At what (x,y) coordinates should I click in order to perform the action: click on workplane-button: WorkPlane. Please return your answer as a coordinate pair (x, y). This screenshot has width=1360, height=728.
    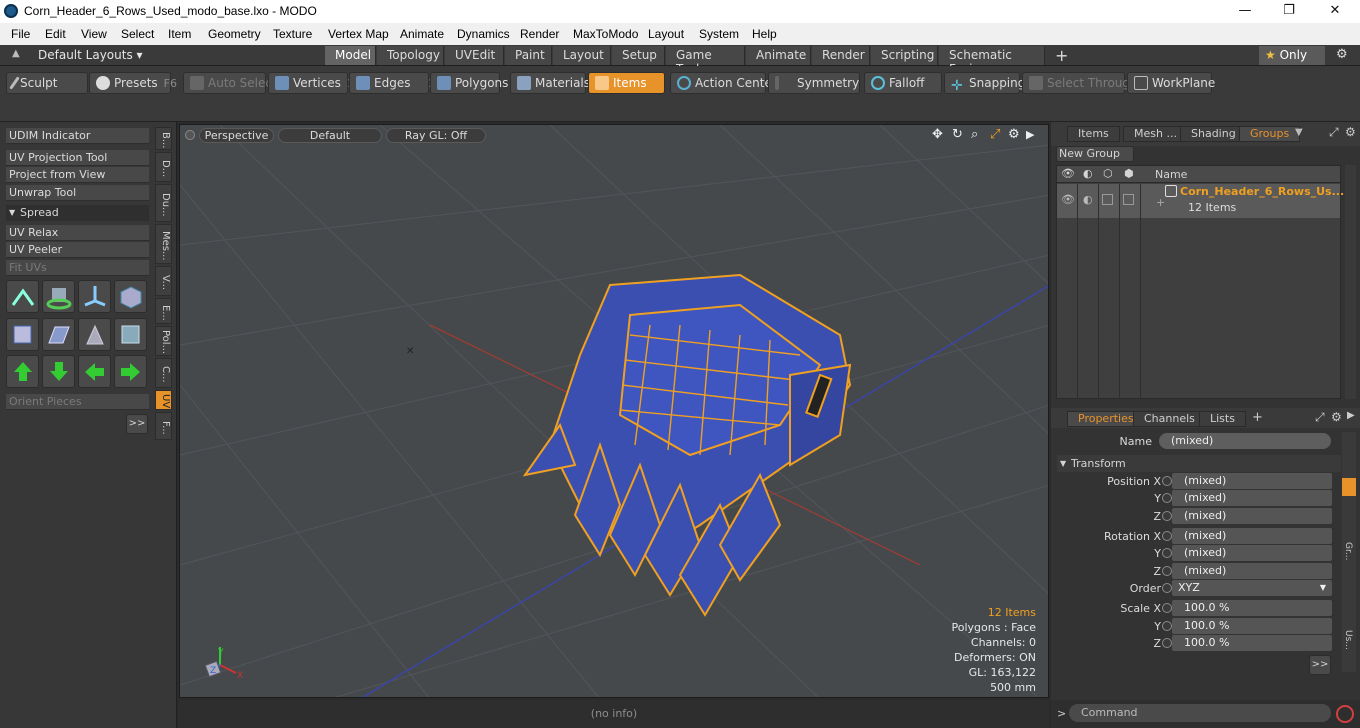
    Looking at the image, I should click on (1171, 83).